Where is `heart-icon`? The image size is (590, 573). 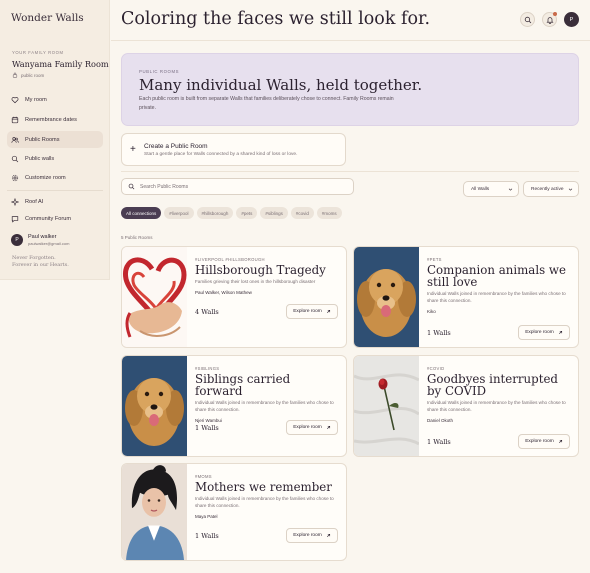
heart-icon is located at coordinates (15, 99).